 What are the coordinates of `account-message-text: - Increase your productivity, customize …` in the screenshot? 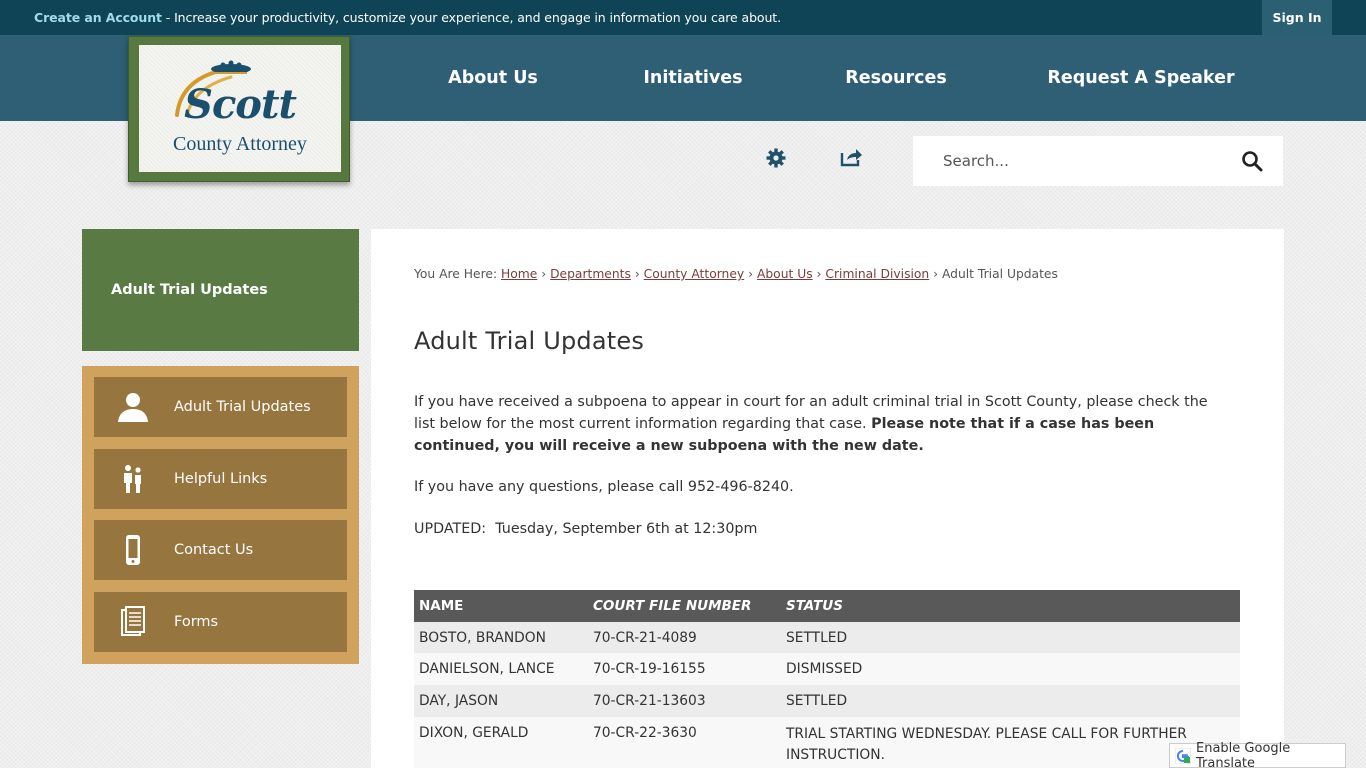 It's located at (471, 17).